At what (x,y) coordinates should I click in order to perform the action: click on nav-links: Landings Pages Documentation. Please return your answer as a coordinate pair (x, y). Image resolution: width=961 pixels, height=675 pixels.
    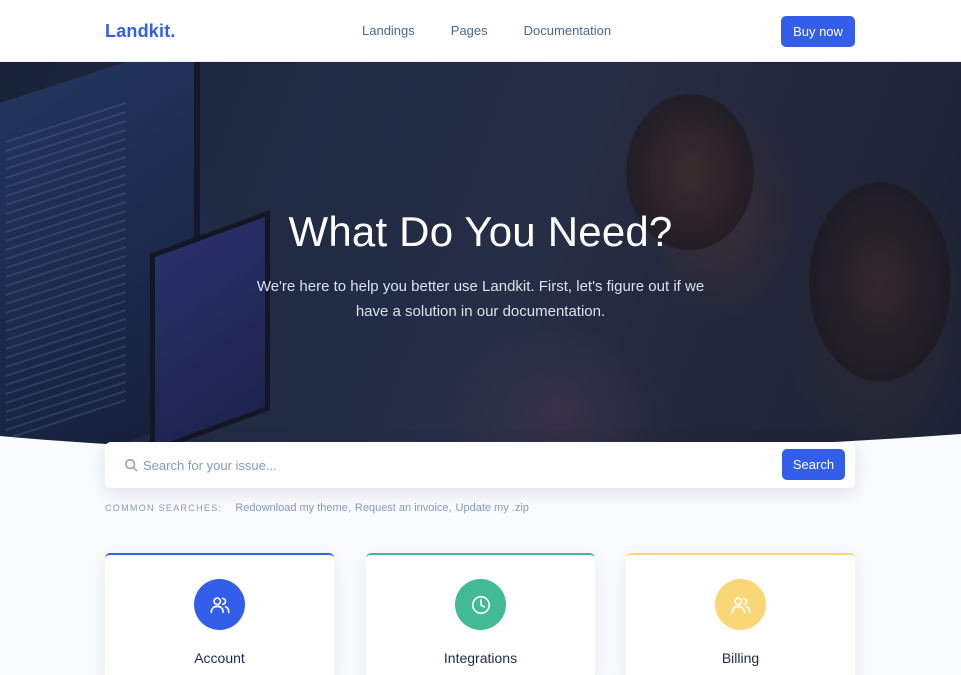
    Looking at the image, I should click on (486, 30).